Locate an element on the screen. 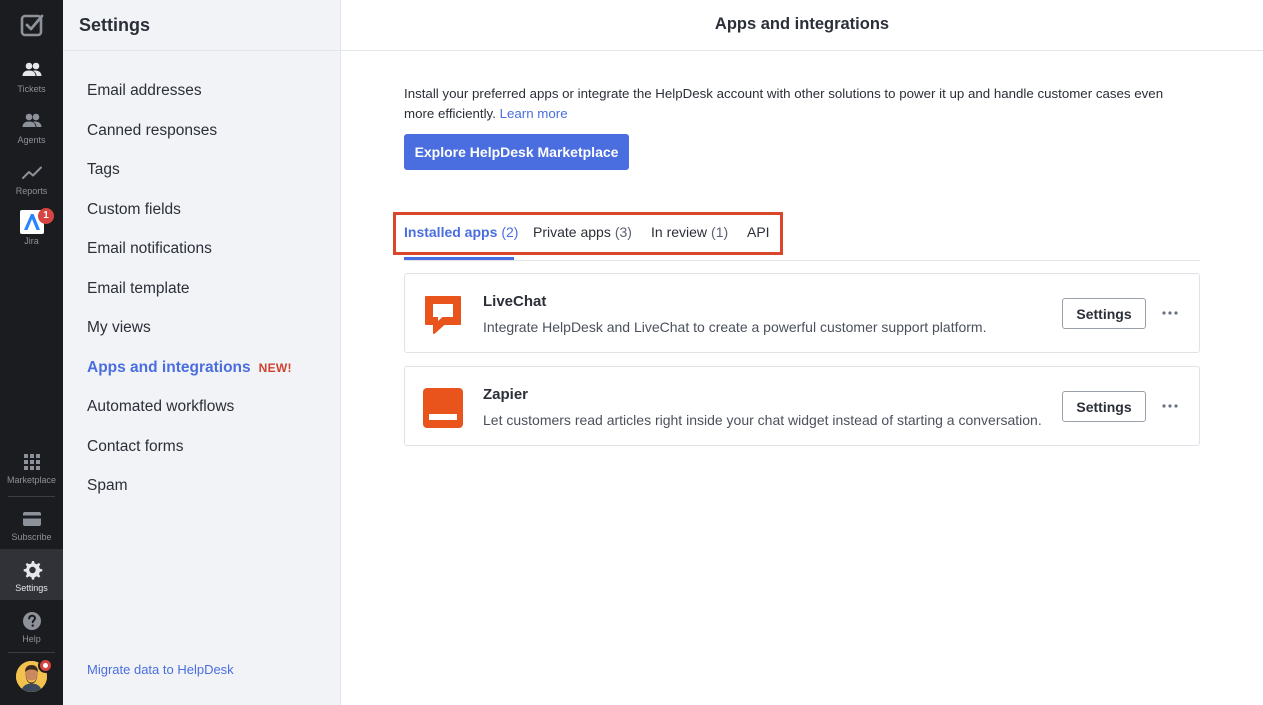 Image resolution: width=1263 pixels, height=705 pixels. rail-item-help: Help is located at coordinates (31, 628).